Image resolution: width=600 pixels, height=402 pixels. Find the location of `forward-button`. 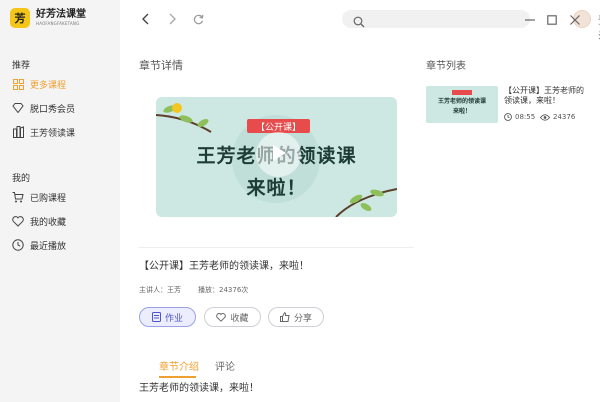

forward-button is located at coordinates (172, 19).